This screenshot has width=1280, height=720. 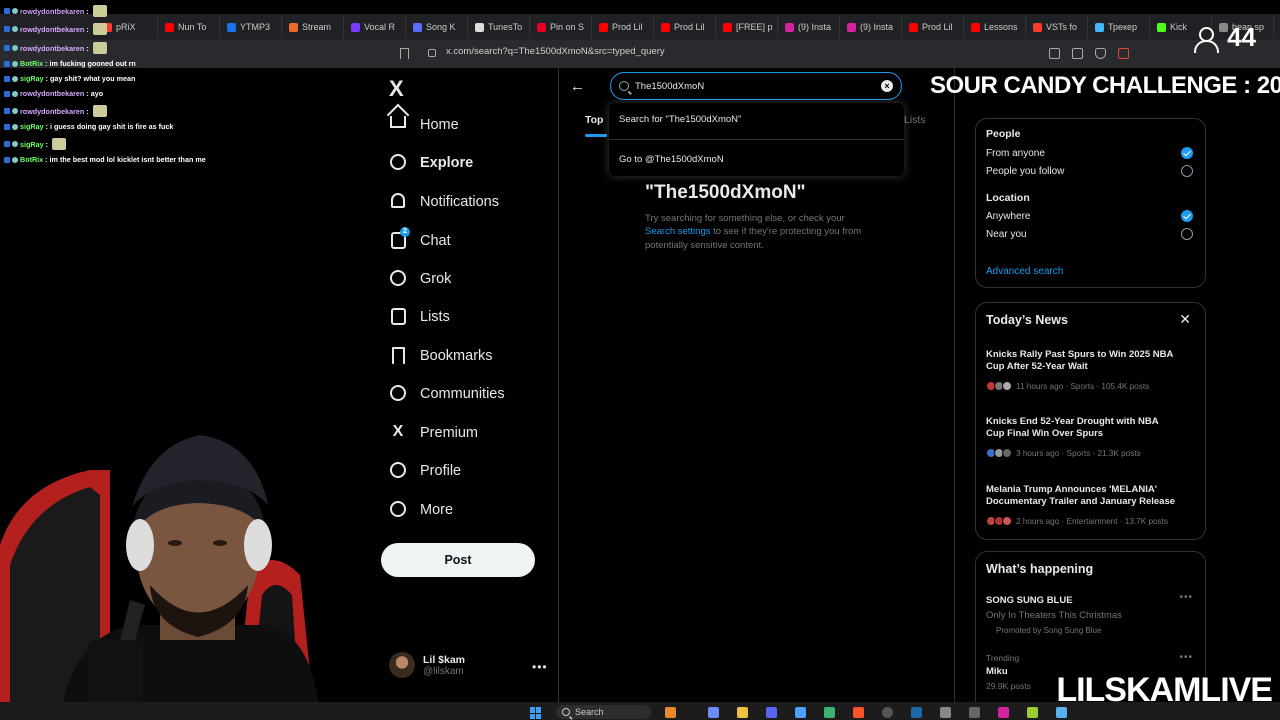 What do you see at coordinates (427, 665) in the screenshot?
I see `account-switcher: Lil $kam @lilskam` at bounding box center [427, 665].